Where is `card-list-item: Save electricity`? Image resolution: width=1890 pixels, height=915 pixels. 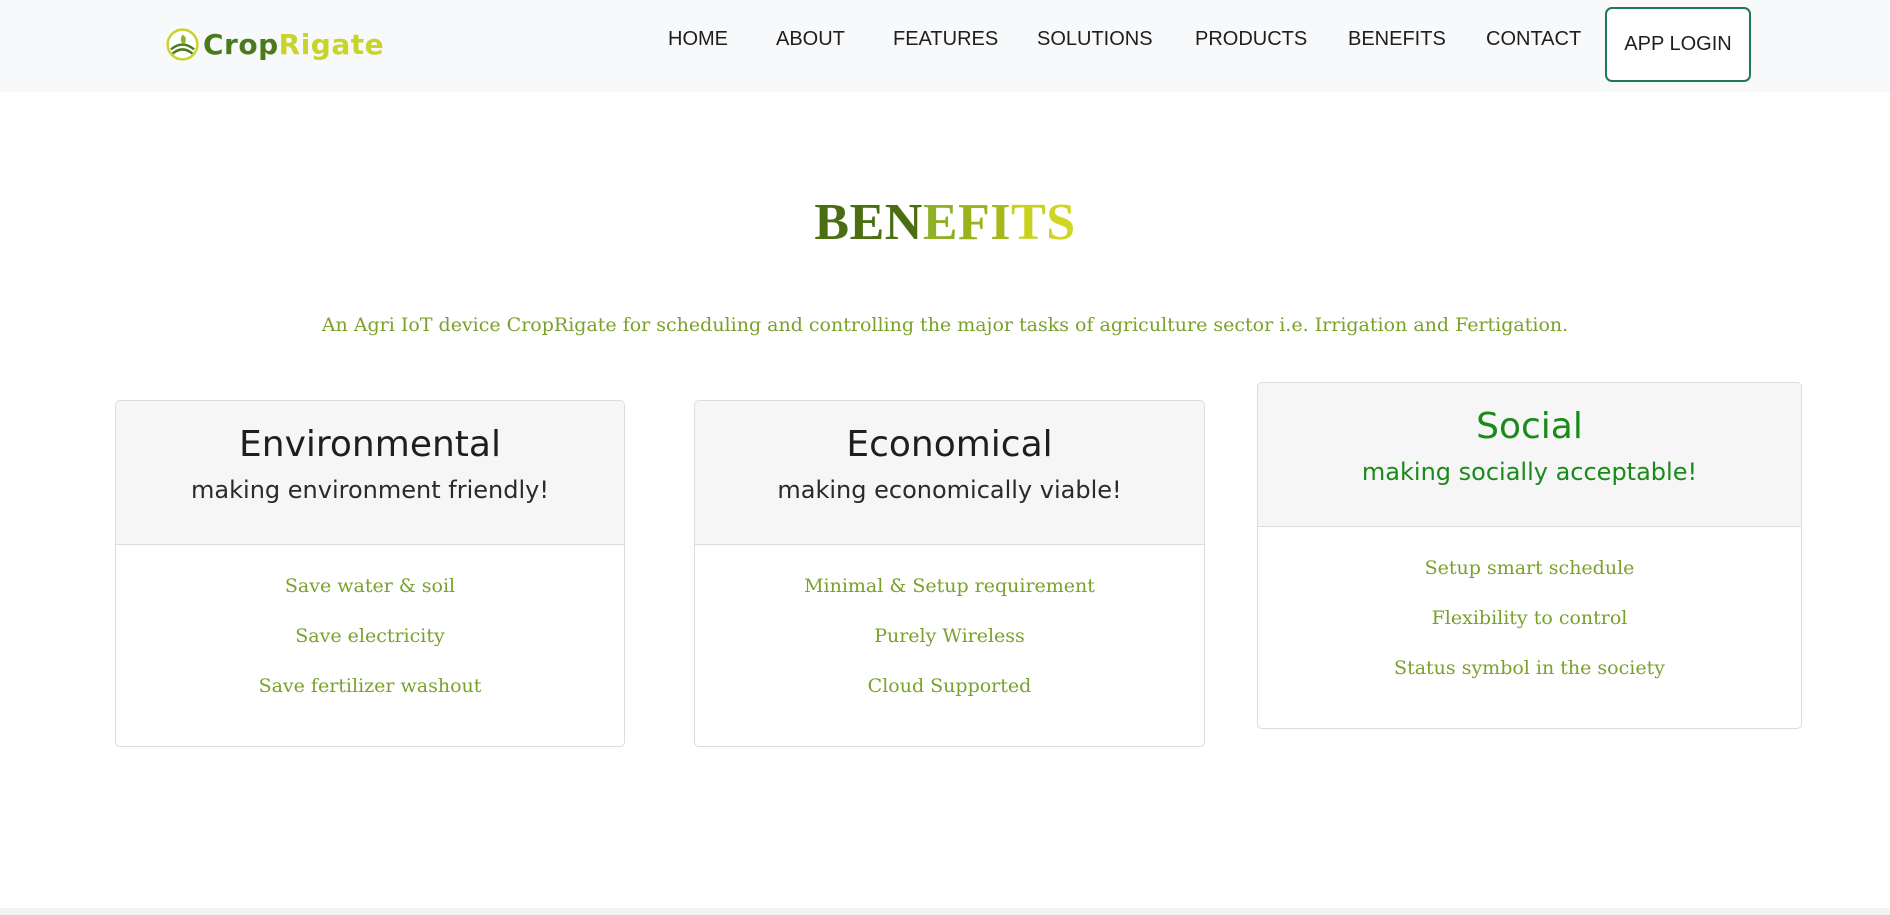 card-list-item: Save electricity is located at coordinates (370, 636).